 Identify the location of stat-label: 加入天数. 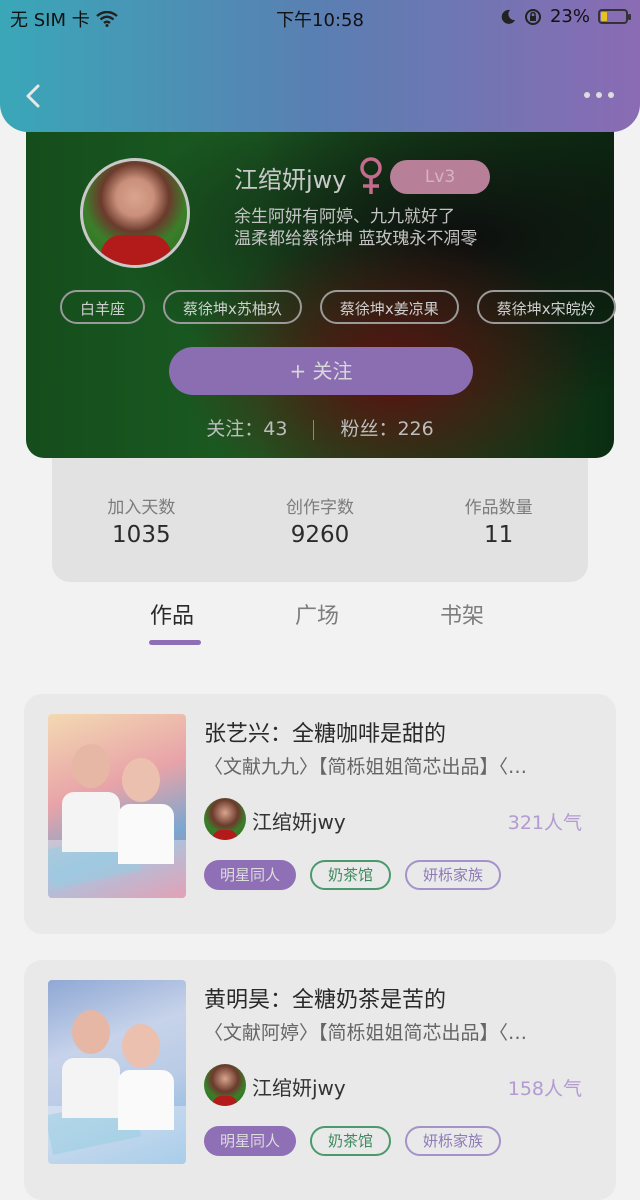
(141, 507).